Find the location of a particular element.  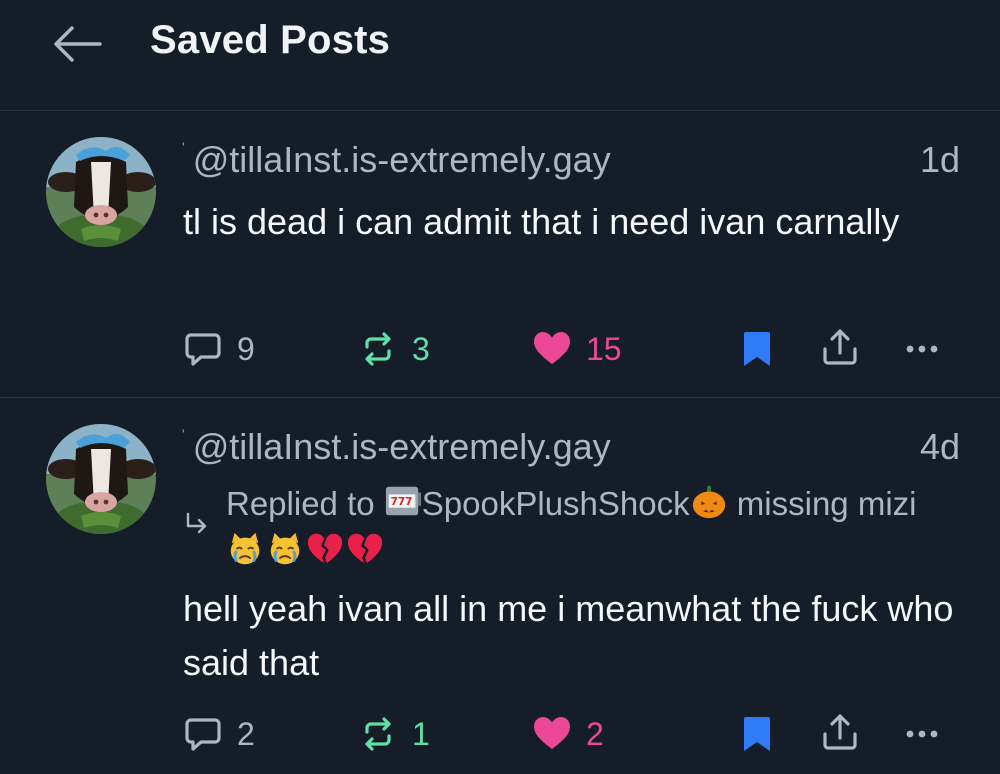

reply-count: 2 is located at coordinates (246, 733).